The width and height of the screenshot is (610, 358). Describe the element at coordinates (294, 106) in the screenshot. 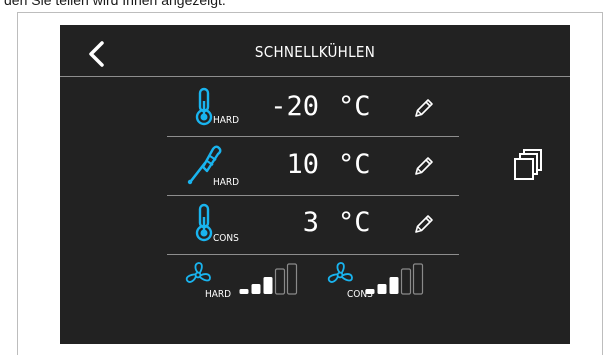

I see `setpoint-value: -20` at that location.